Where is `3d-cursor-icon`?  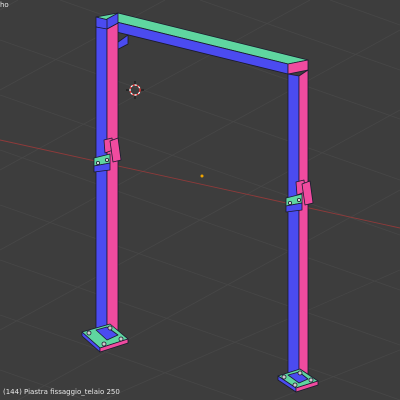 3d-cursor-icon is located at coordinates (135, 90).